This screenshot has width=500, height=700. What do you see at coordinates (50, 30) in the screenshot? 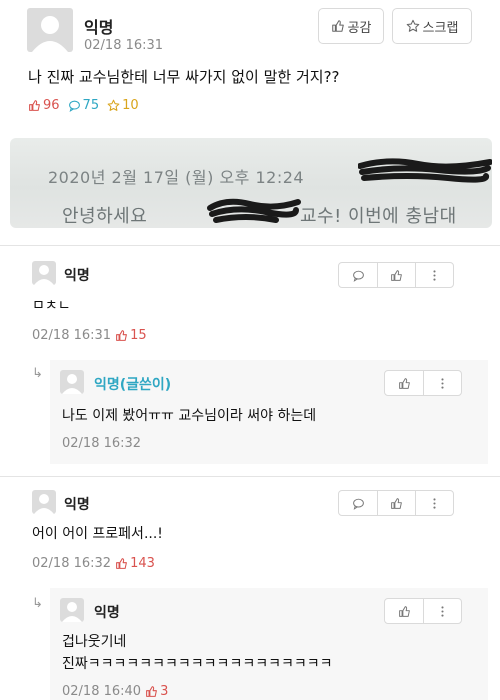
I see `post-avatar` at bounding box center [50, 30].